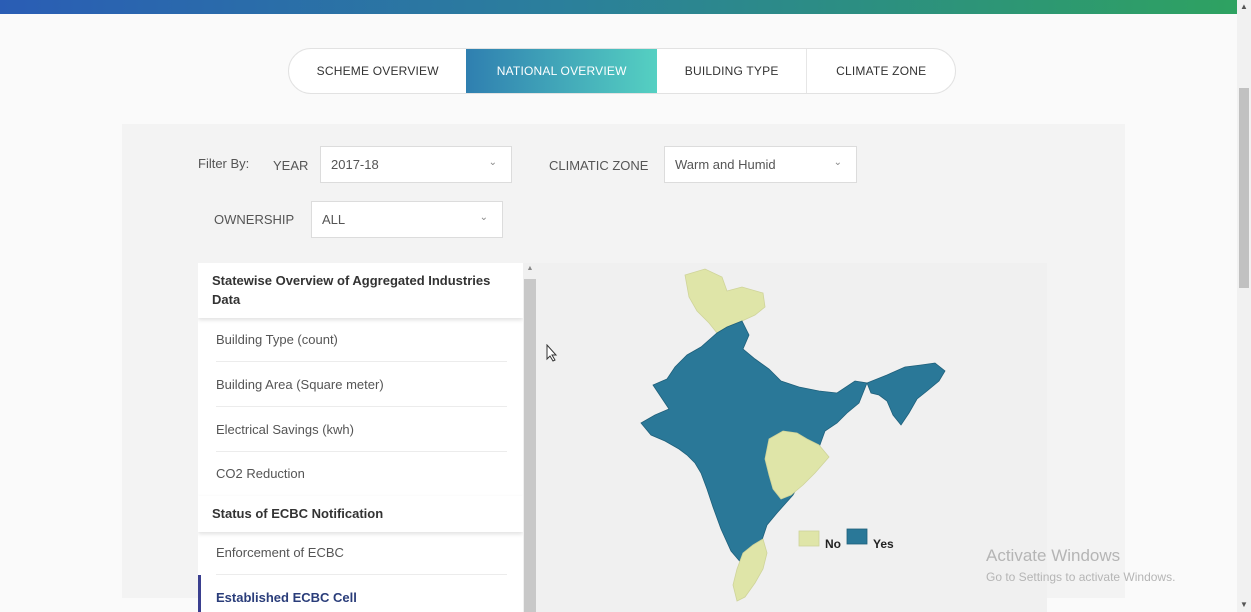 The image size is (1251, 612). What do you see at coordinates (361, 429) in the screenshot?
I see `sidebar-item-electrical-savings: Electrical Savings (kwh)` at bounding box center [361, 429].